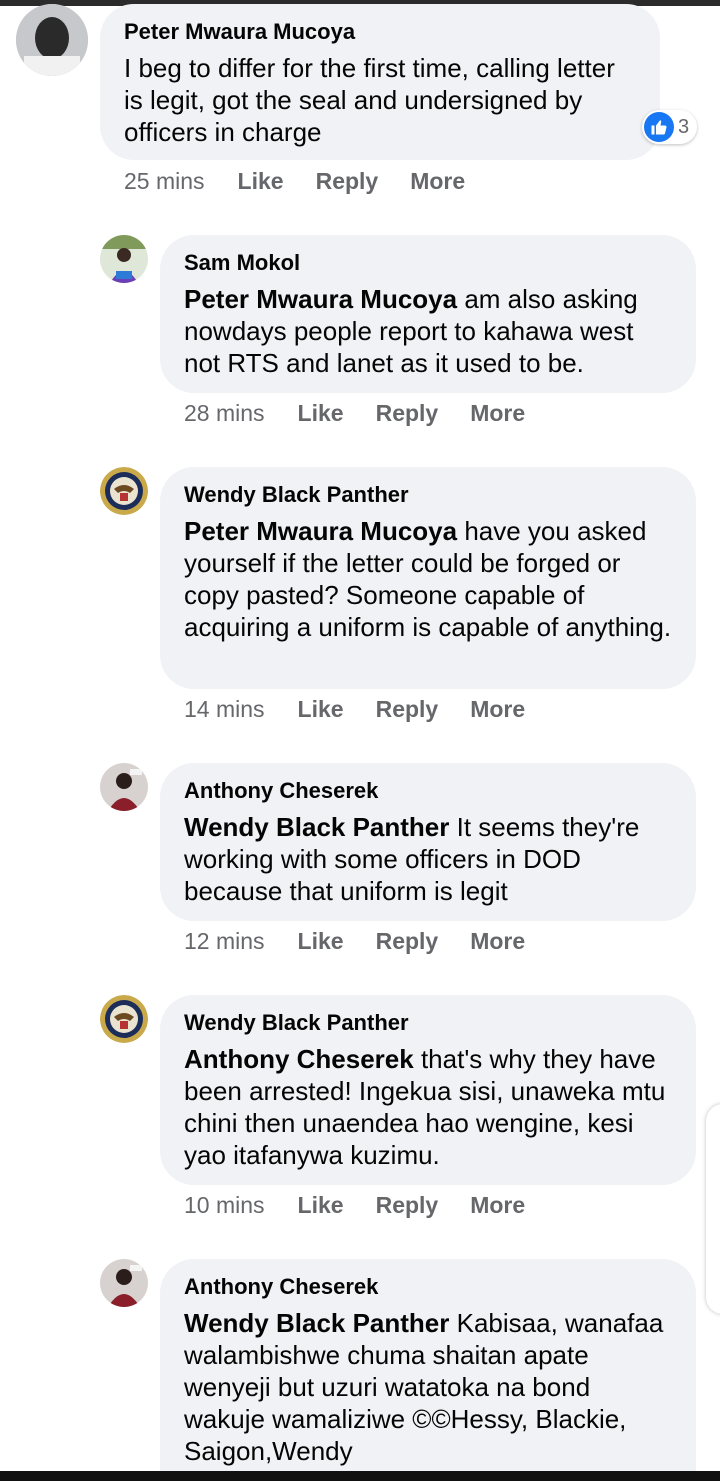 This screenshot has height=1481, width=720. I want to click on comment-actions: 12 mins Like Reply More, so click(354, 941).